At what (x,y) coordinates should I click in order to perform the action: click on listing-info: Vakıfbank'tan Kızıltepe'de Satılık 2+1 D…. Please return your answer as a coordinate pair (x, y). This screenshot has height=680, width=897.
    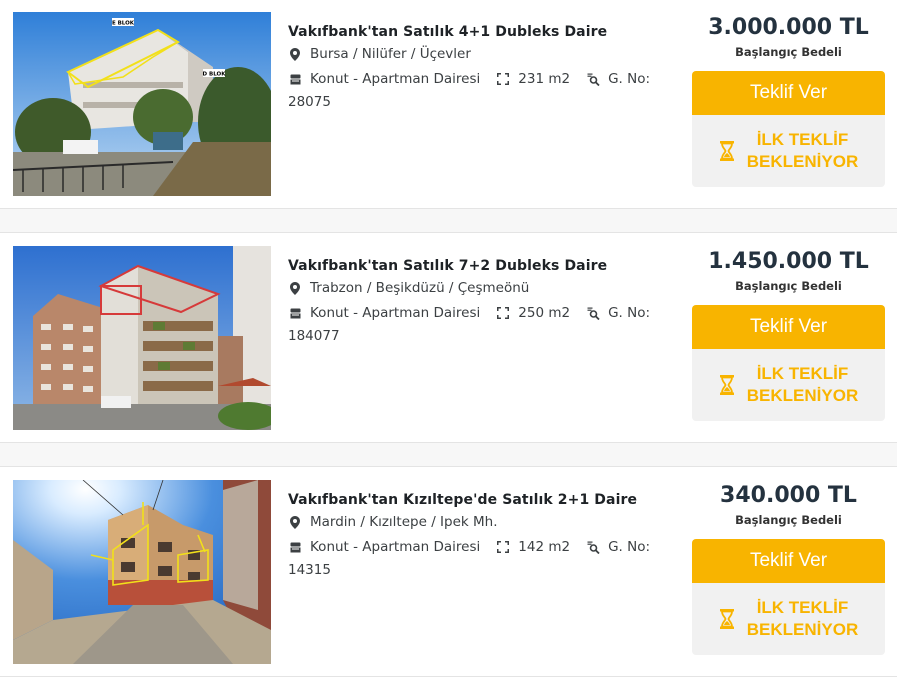
    Looking at the image, I should click on (478, 535).